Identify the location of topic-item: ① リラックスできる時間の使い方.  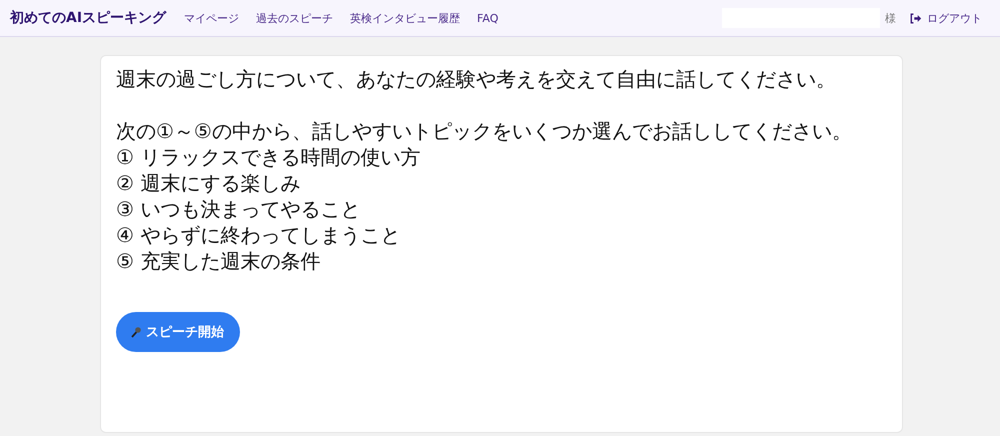
(269, 157).